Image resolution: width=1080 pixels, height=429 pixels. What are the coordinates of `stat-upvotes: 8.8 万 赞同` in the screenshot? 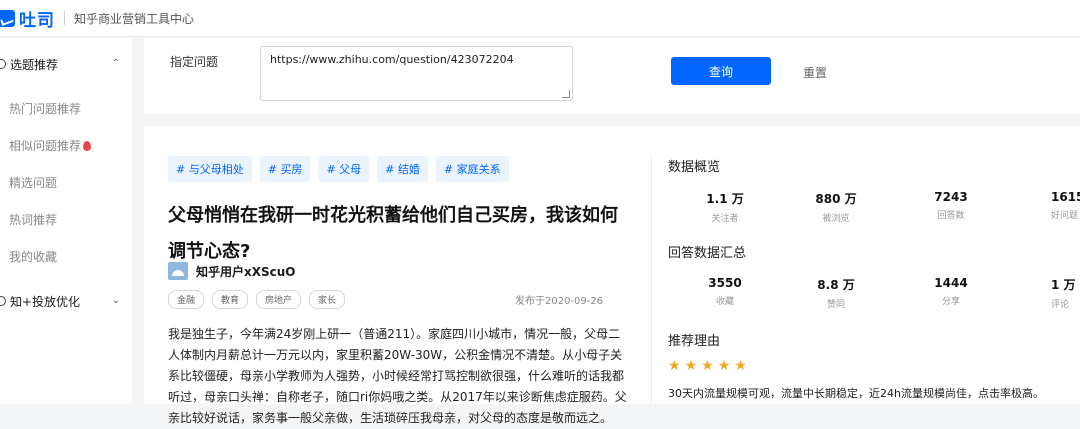 It's located at (836, 293).